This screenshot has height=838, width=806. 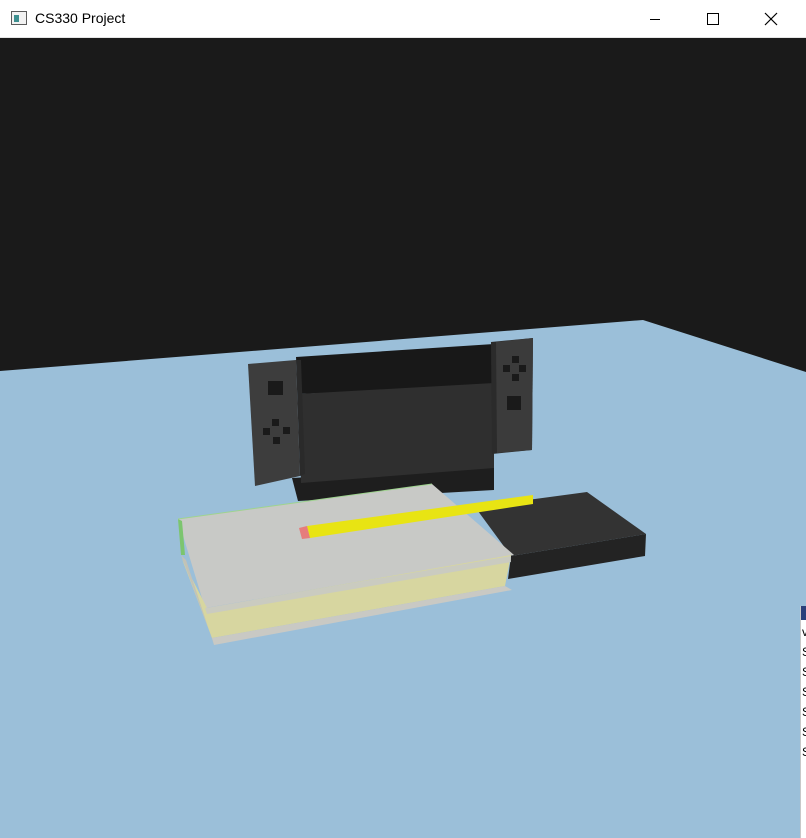 I want to click on close-button, so click(x=774, y=19).